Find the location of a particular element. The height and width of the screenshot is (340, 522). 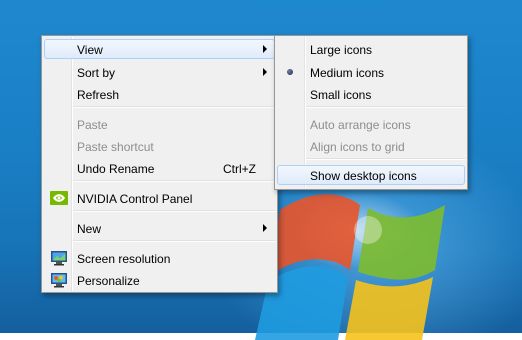

submenu-item-auto-arrange: Auto arrange icons is located at coordinates (371, 124).